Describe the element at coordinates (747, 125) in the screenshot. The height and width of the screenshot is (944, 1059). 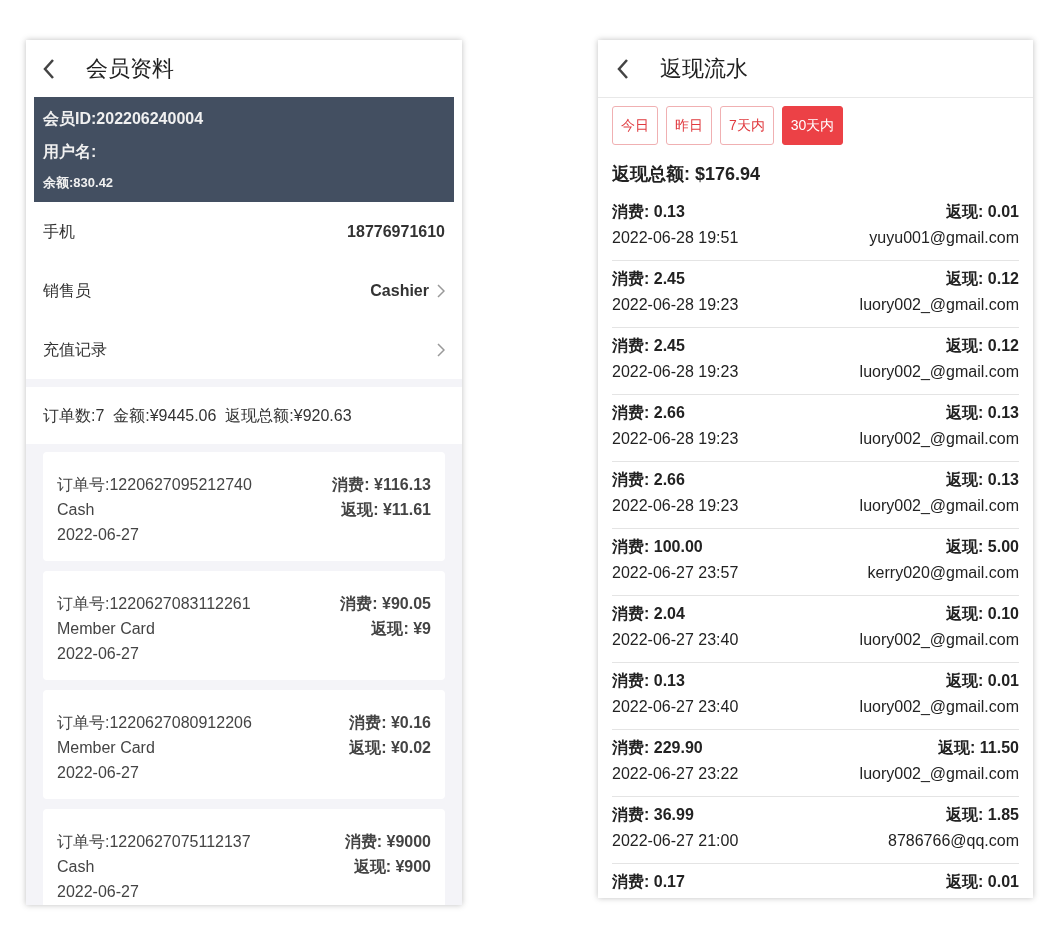
I see `date-filter-tab: 7天内` at that location.